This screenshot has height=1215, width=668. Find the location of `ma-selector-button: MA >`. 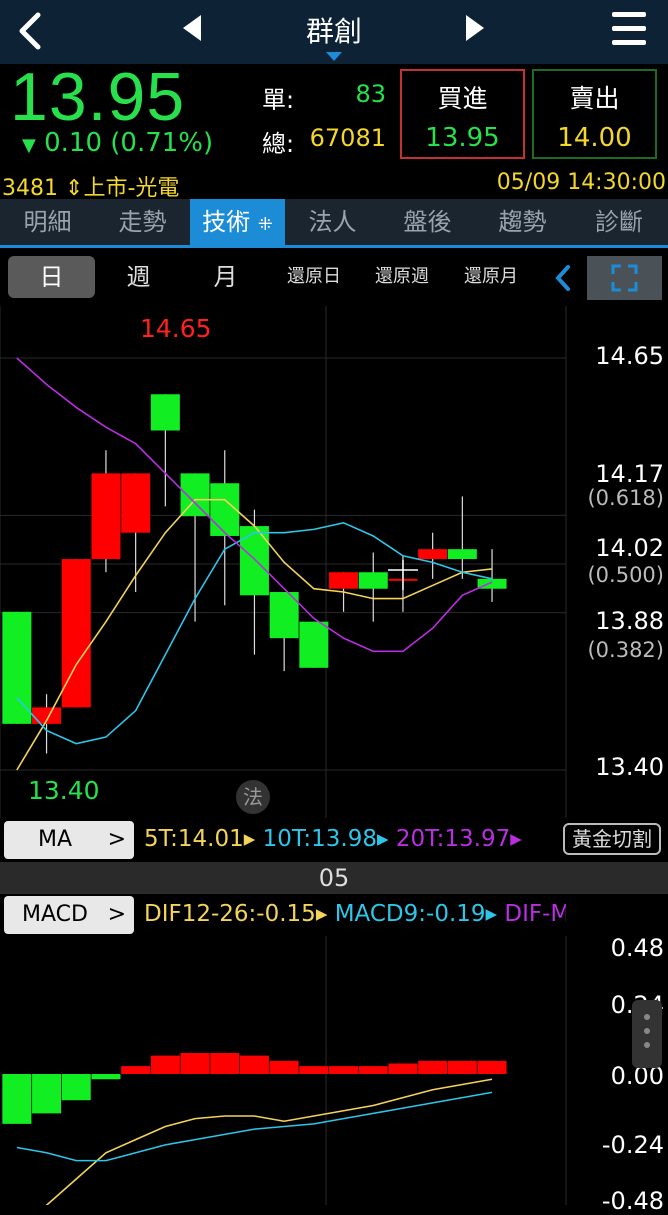

ma-selector-button: MA > is located at coordinates (69, 840).